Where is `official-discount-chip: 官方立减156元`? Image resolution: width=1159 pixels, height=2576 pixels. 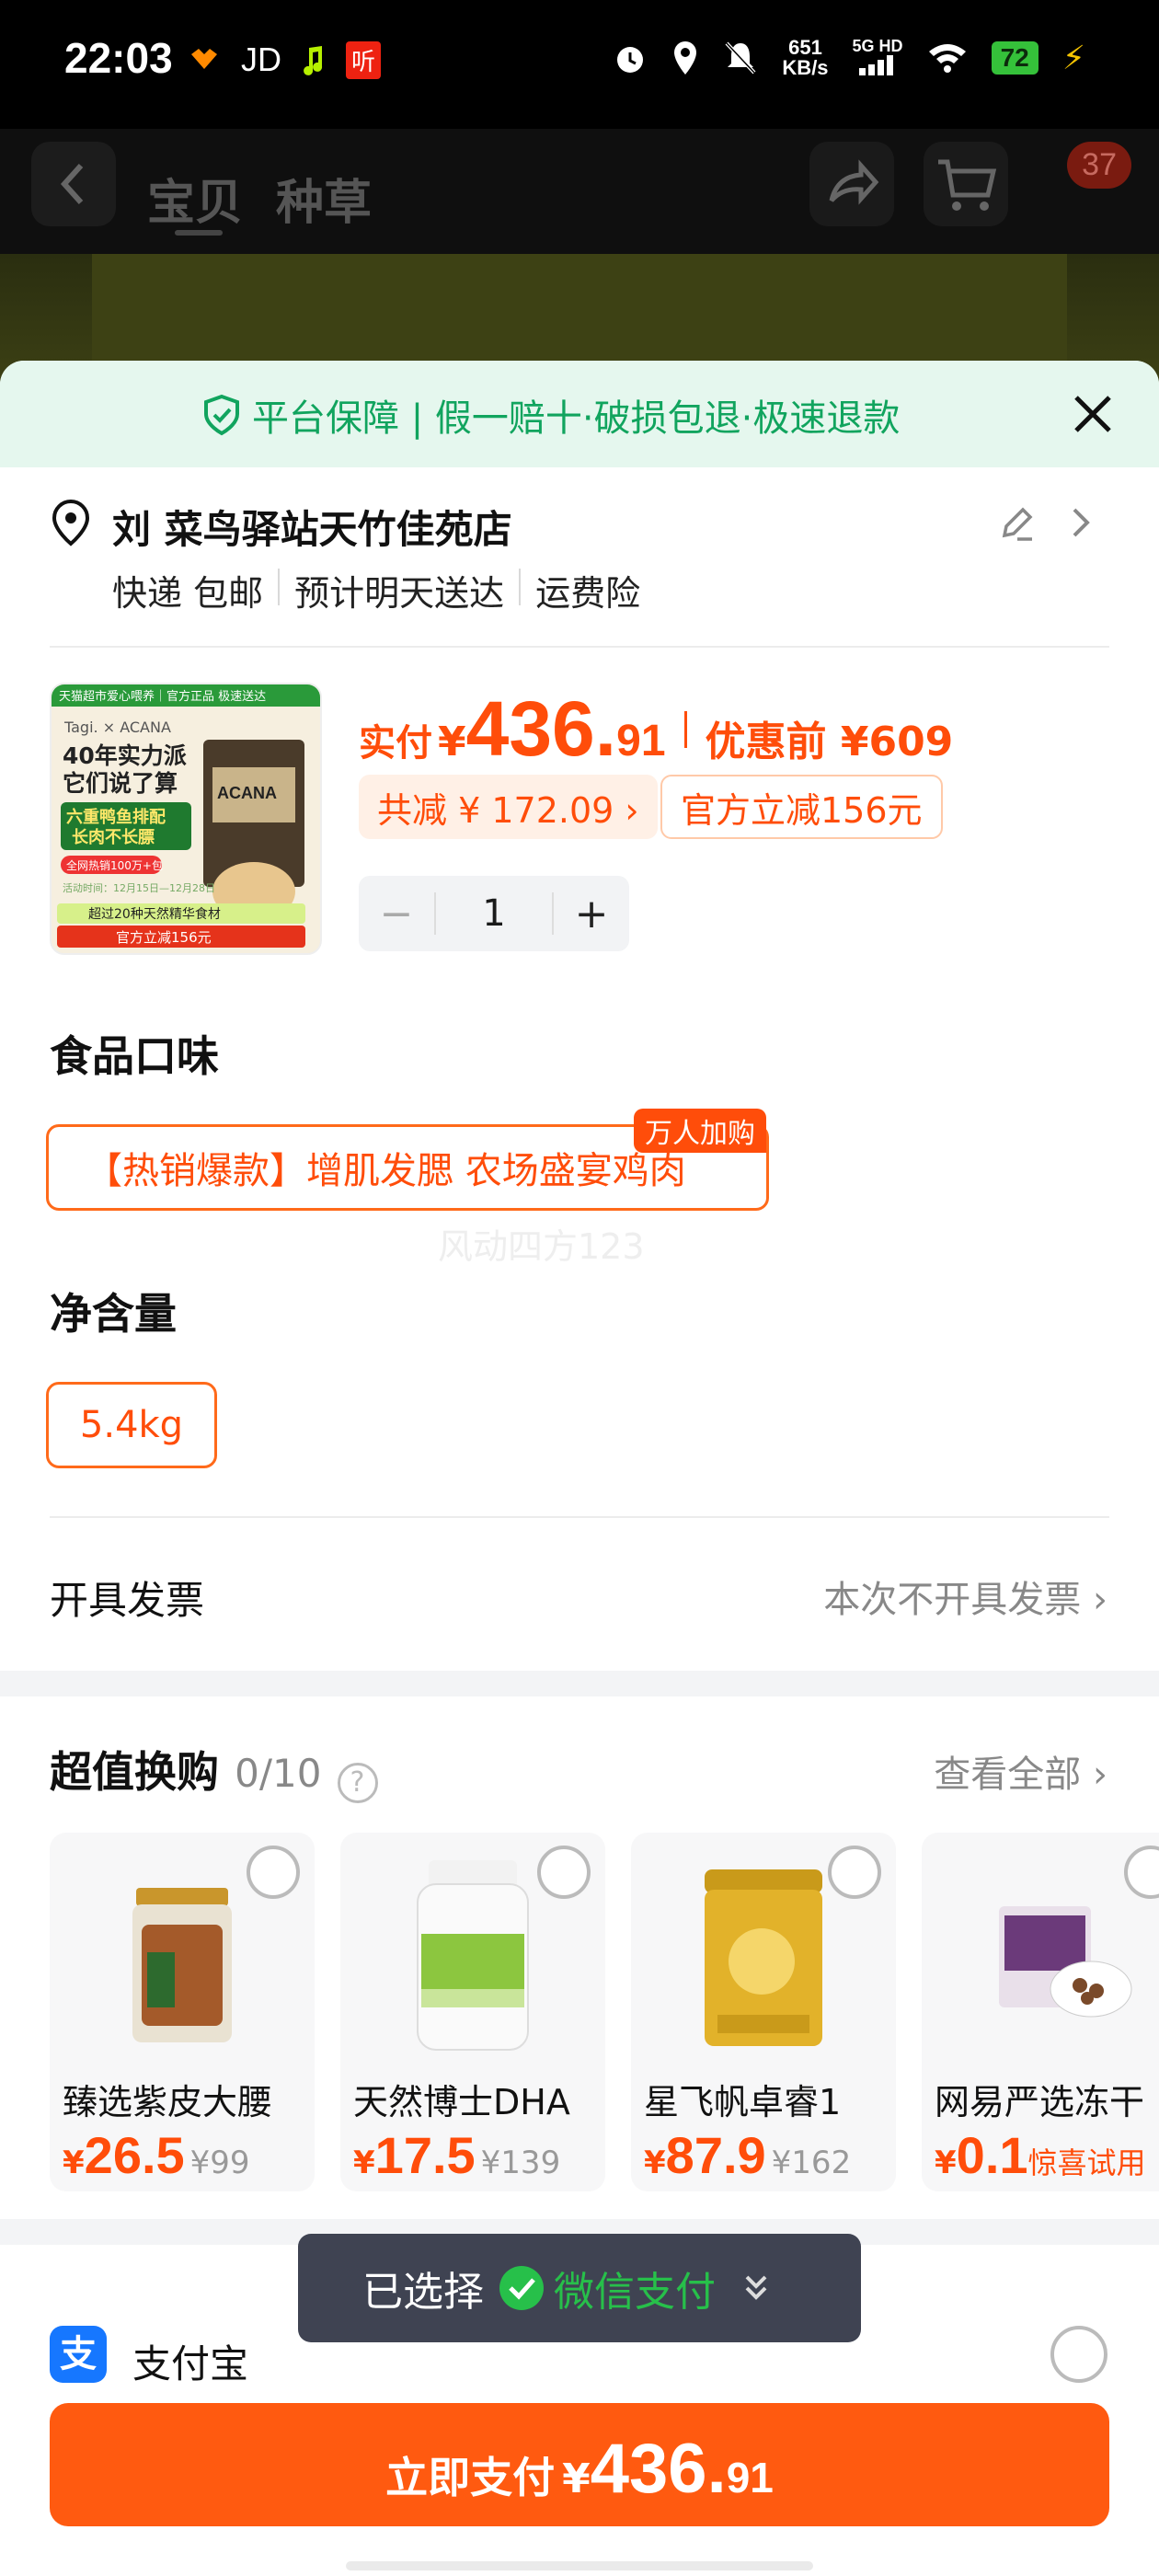
official-discount-chip: 官方立减156元 is located at coordinates (801, 807).